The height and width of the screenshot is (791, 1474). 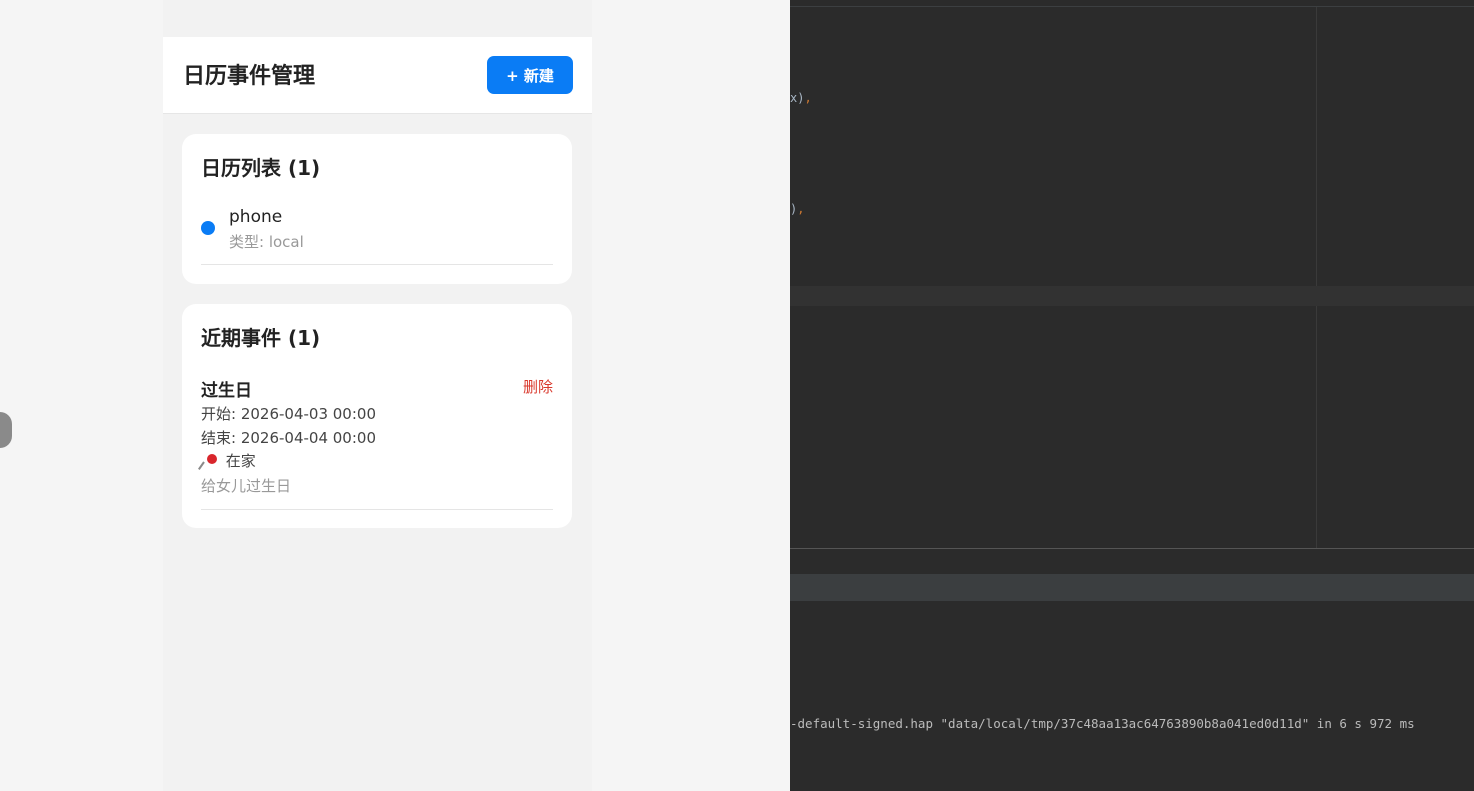 What do you see at coordinates (377, 209) in the screenshot?
I see `calendar-list-card: 日历列表 (1) phone 类型: local` at bounding box center [377, 209].